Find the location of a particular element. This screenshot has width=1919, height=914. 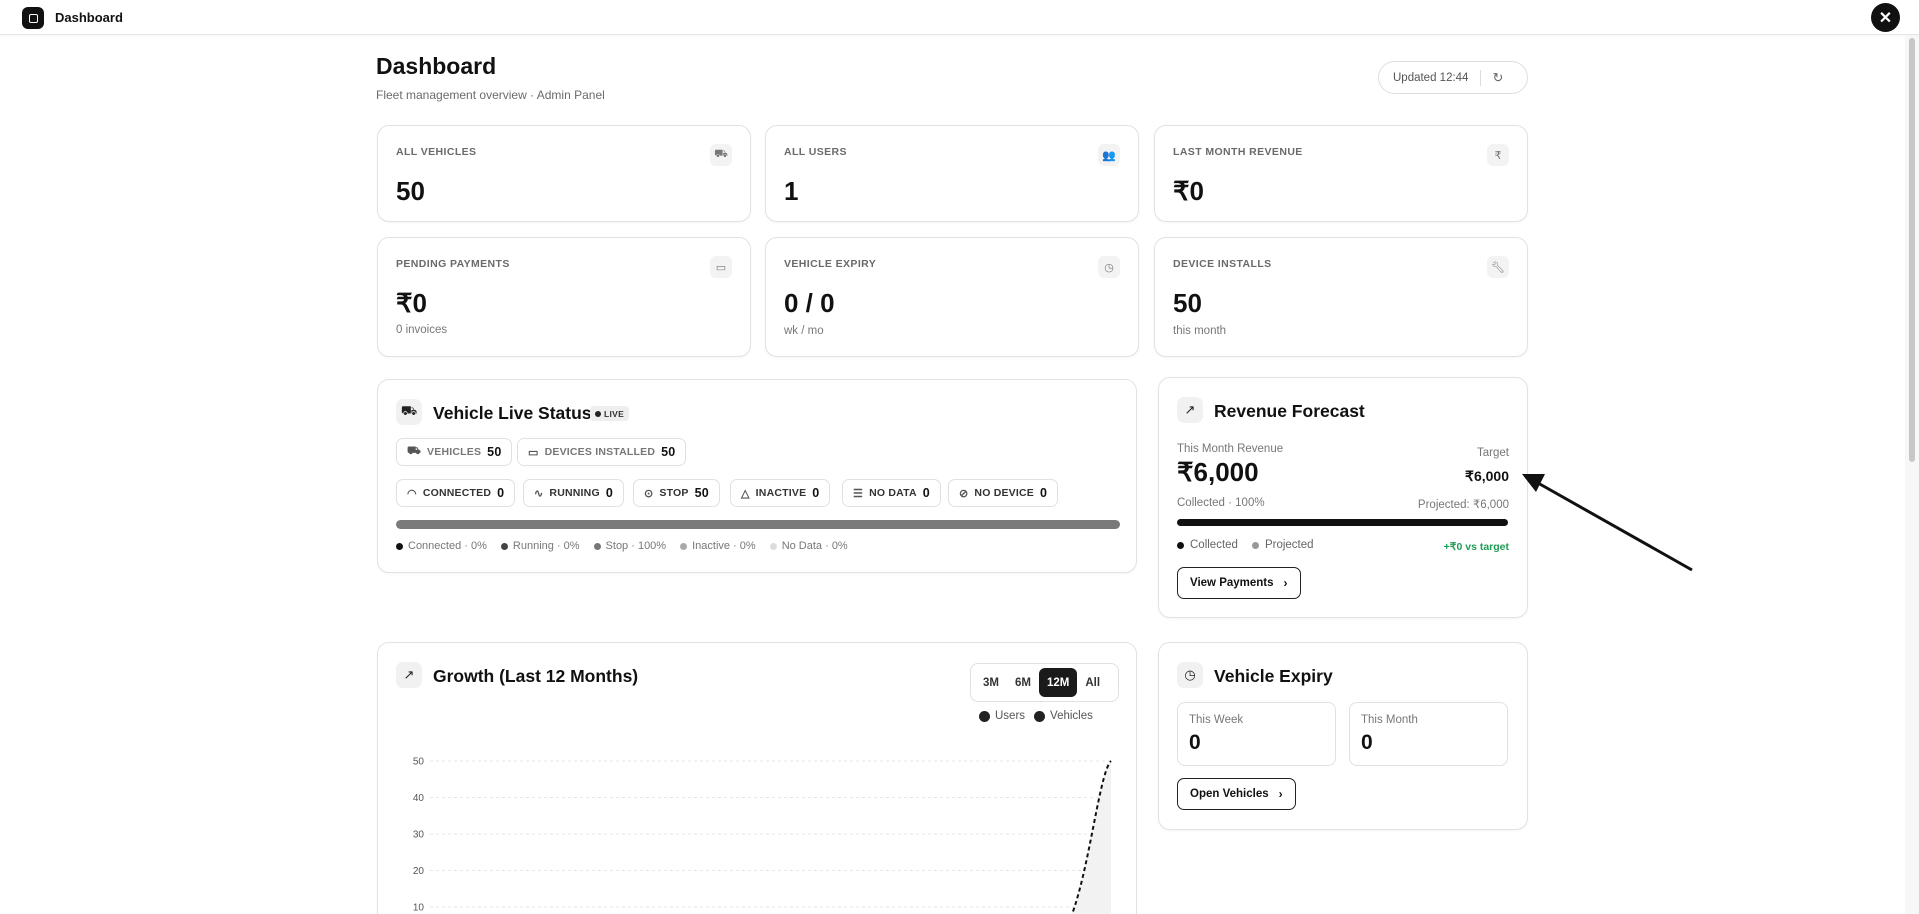

arrow-head is located at coordinates (1533, 483).